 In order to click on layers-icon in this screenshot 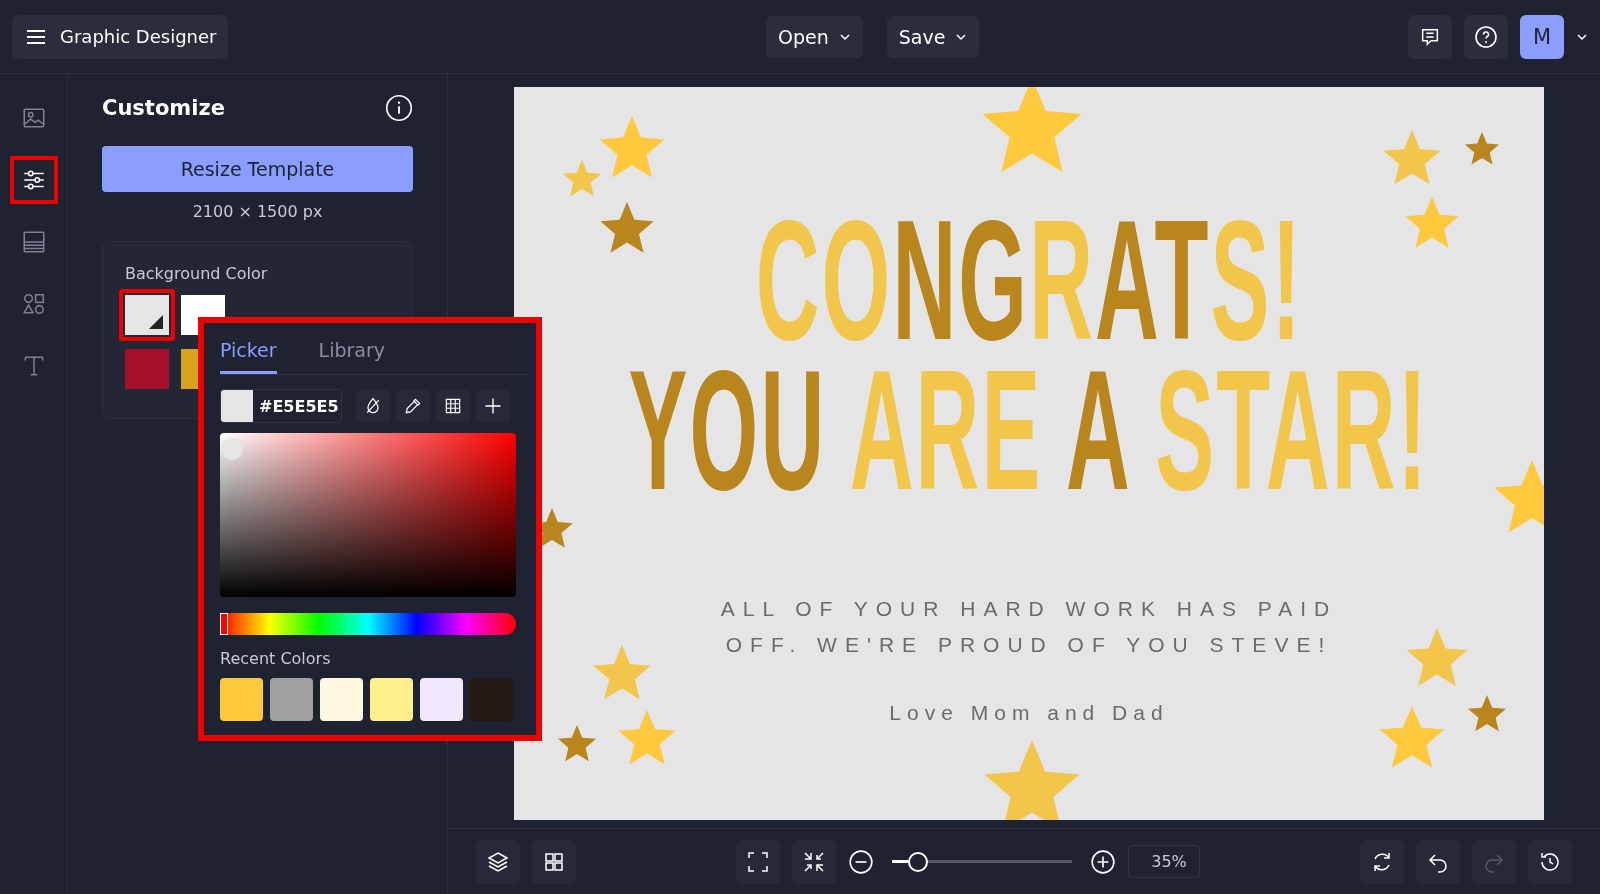, I will do `click(498, 861)`.